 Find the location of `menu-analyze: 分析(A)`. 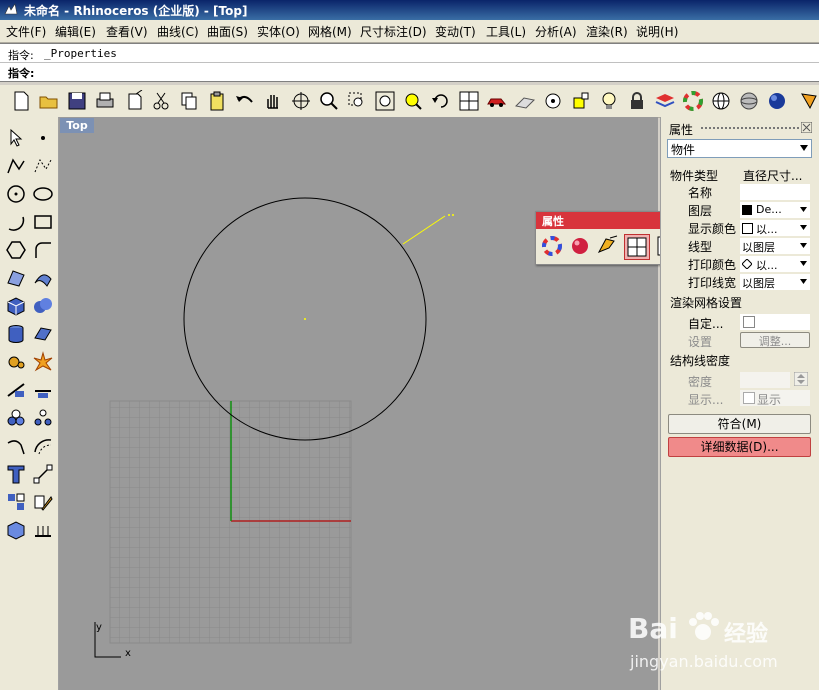

menu-analyze: 分析(A) is located at coordinates (556, 31).